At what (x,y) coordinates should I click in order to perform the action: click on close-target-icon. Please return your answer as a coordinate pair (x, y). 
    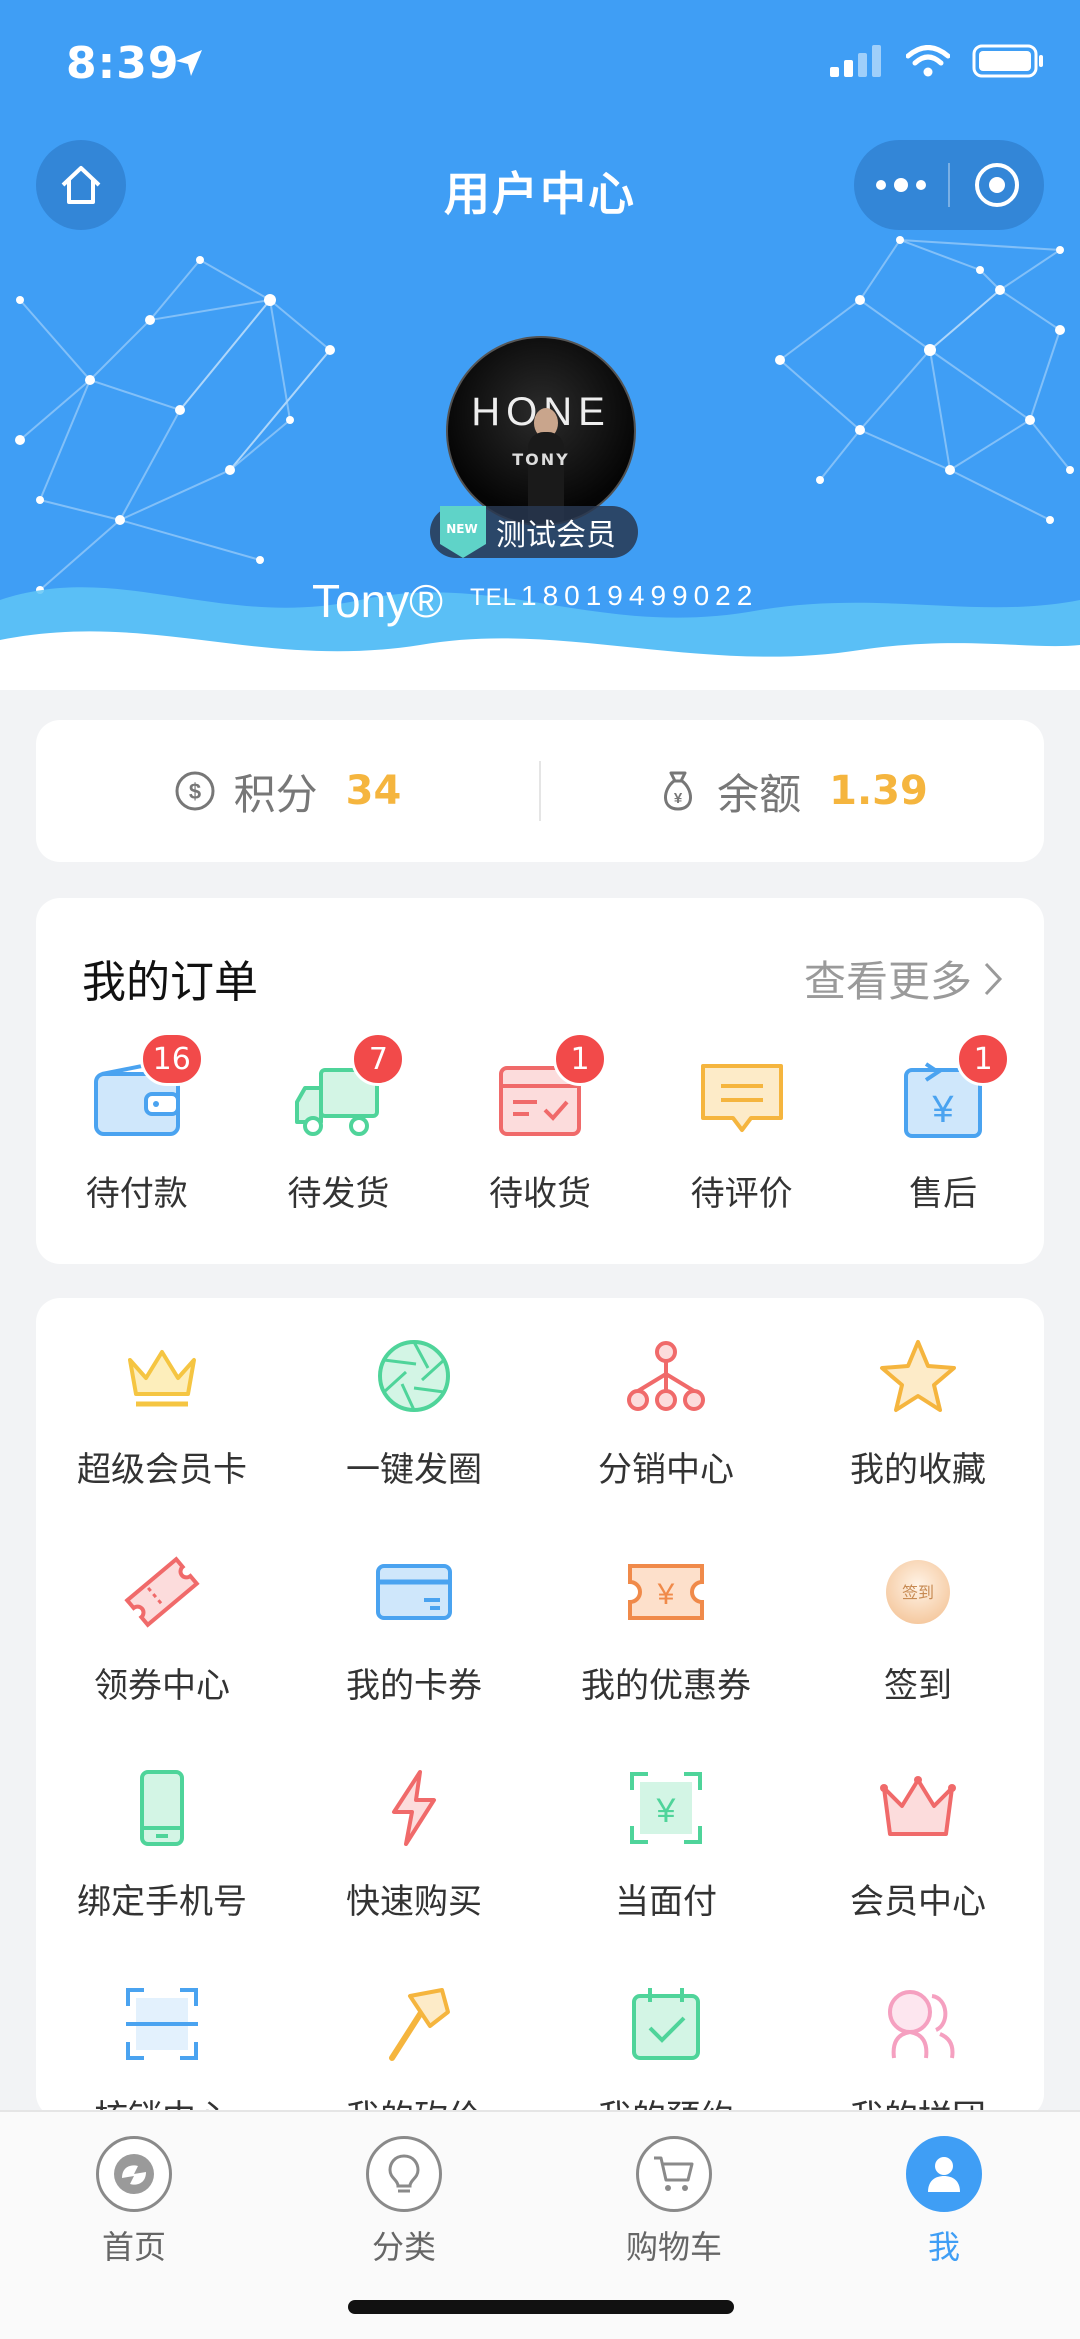
    Looking at the image, I should click on (997, 185).